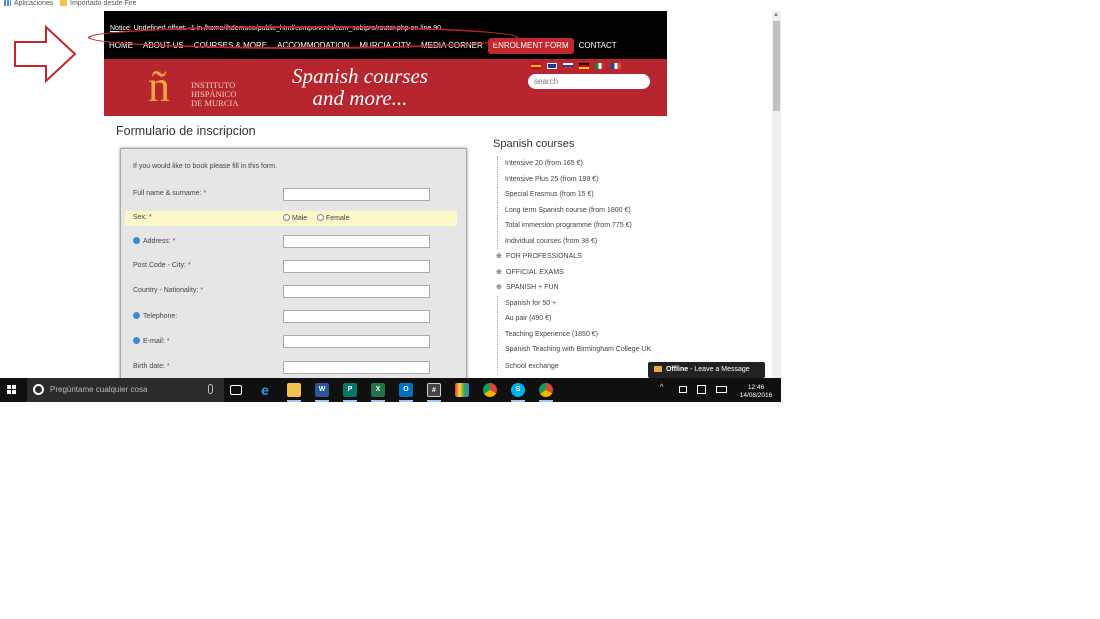 Image resolution: width=1100 pixels, height=619 pixels. I want to click on scroll-up-arrow-icon: ▲, so click(776, 15).